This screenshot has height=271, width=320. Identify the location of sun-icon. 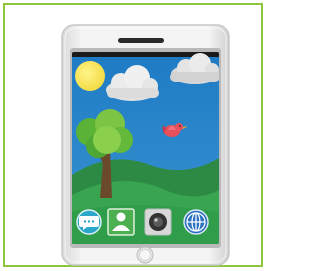
(90, 76).